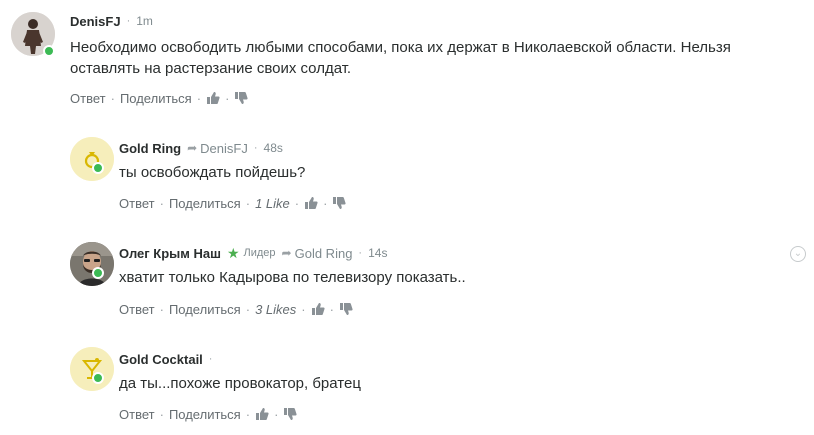  Describe the element at coordinates (161, 359) in the screenshot. I see `author-name: Gold Cocktail` at that location.